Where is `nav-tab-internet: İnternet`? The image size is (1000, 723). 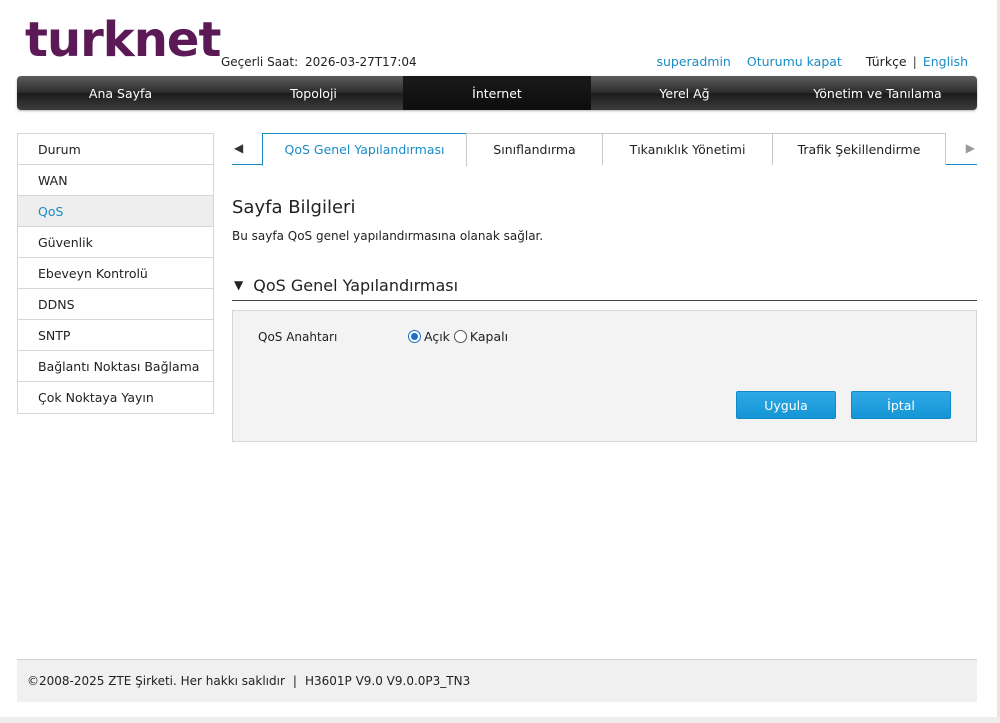 nav-tab-internet: İnternet is located at coordinates (497, 93).